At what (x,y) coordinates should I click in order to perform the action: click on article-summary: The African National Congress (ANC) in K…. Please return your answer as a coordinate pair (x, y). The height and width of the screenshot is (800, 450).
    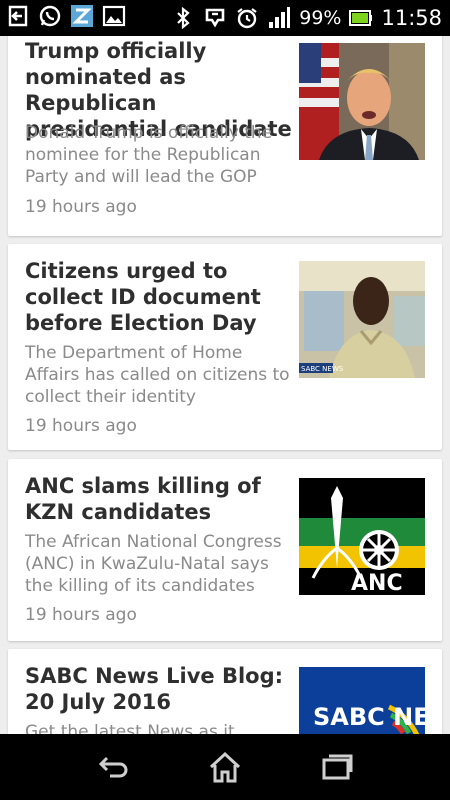
    Looking at the image, I should click on (153, 564).